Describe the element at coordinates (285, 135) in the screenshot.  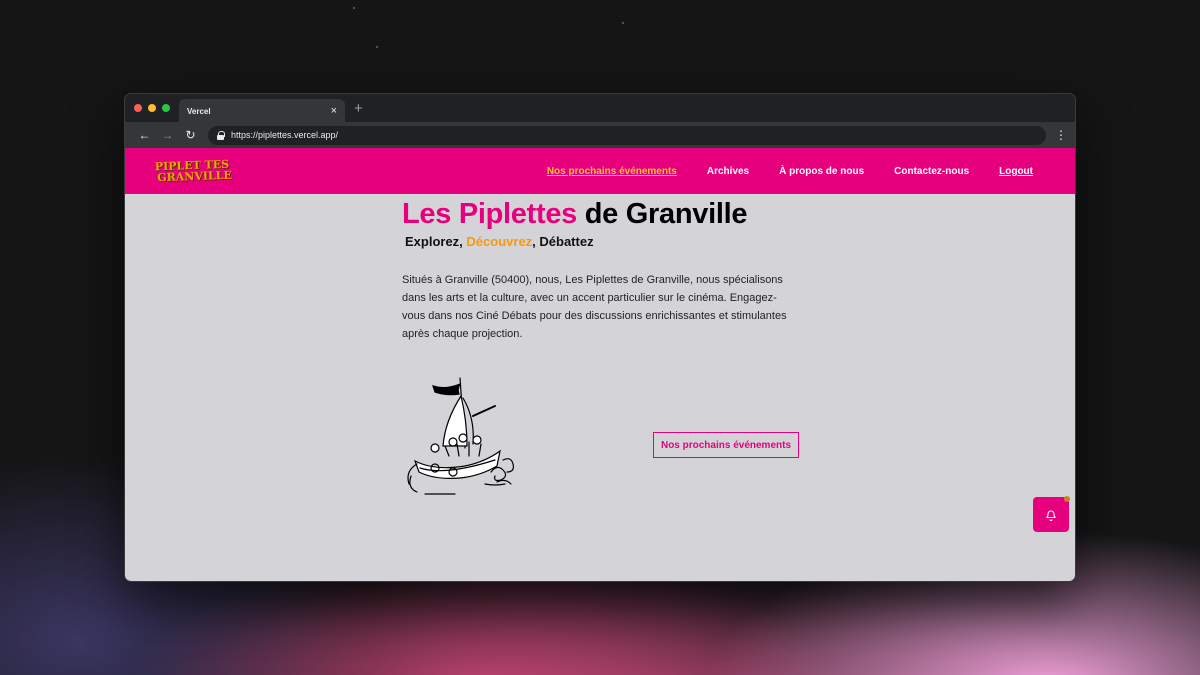
I see `url-text: https://piplettes.vercel.app/` at that location.